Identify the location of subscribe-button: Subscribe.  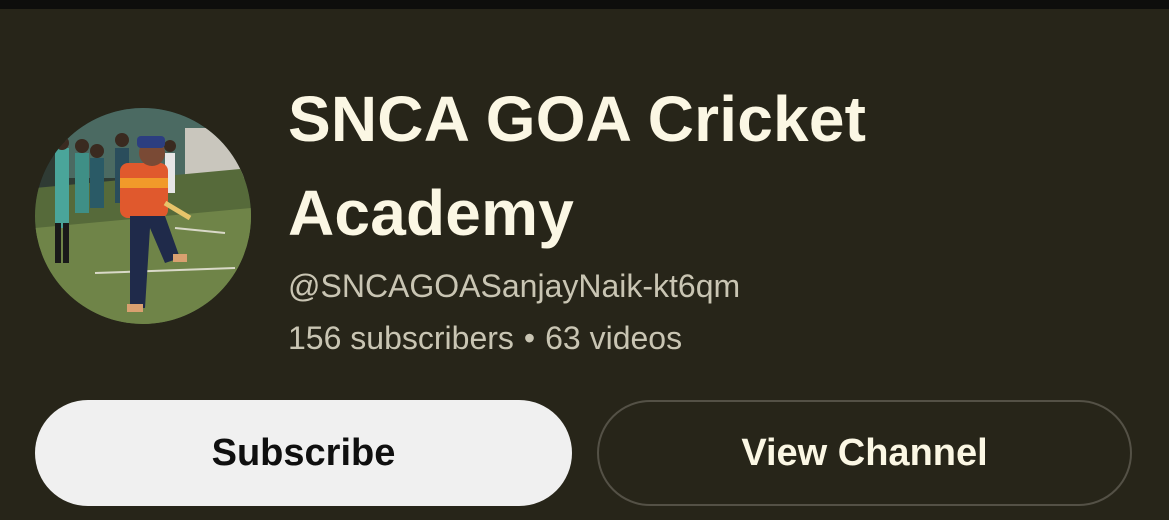
(303, 453).